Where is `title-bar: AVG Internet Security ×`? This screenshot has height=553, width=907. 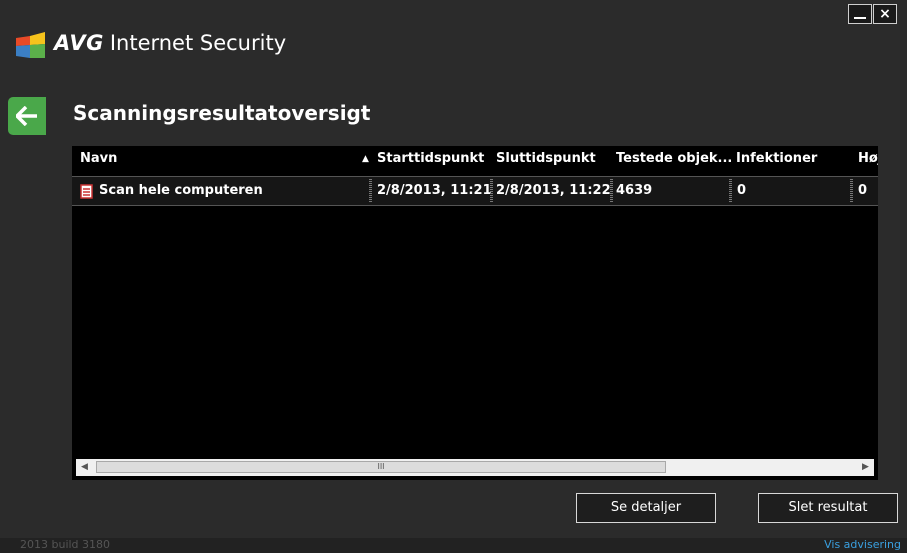 title-bar: AVG Internet Security × is located at coordinates (453, 40).